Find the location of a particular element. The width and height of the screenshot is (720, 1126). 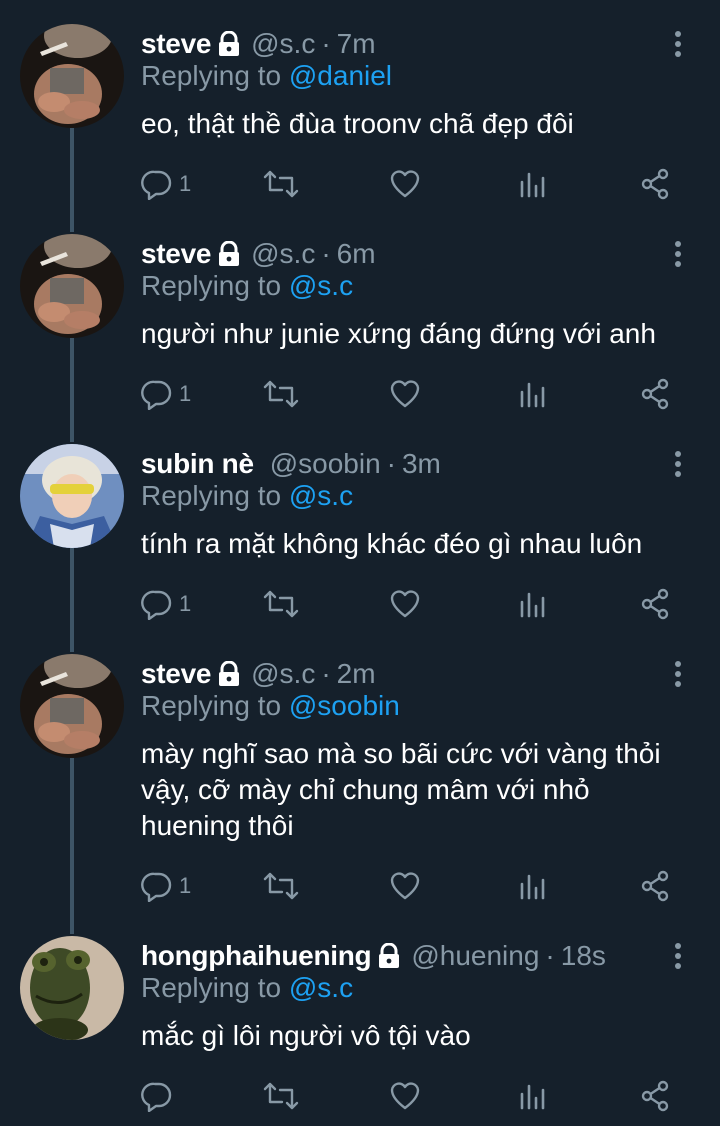

avatar-hongphaihuening is located at coordinates (72, 988).